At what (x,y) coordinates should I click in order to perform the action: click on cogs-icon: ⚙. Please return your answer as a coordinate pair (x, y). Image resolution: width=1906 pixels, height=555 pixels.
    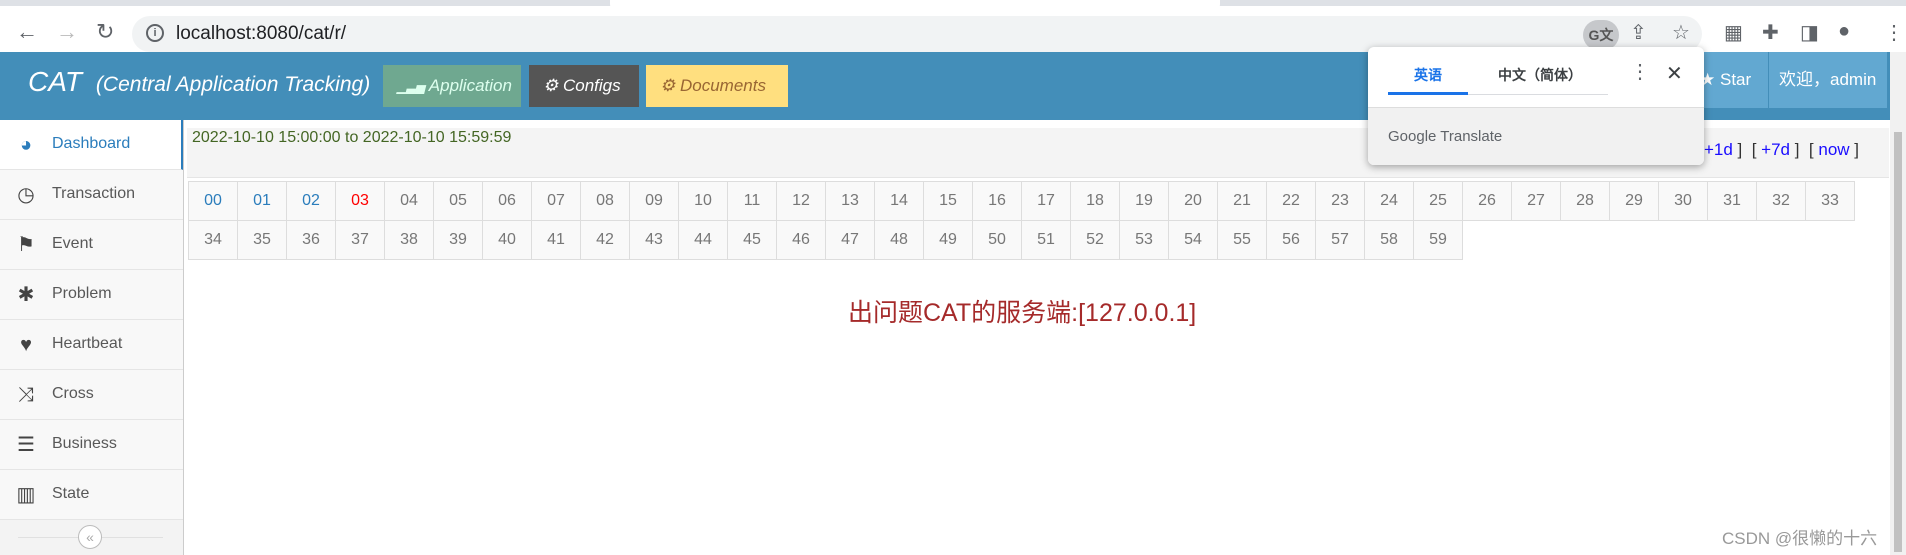
    Looking at the image, I should click on (668, 85).